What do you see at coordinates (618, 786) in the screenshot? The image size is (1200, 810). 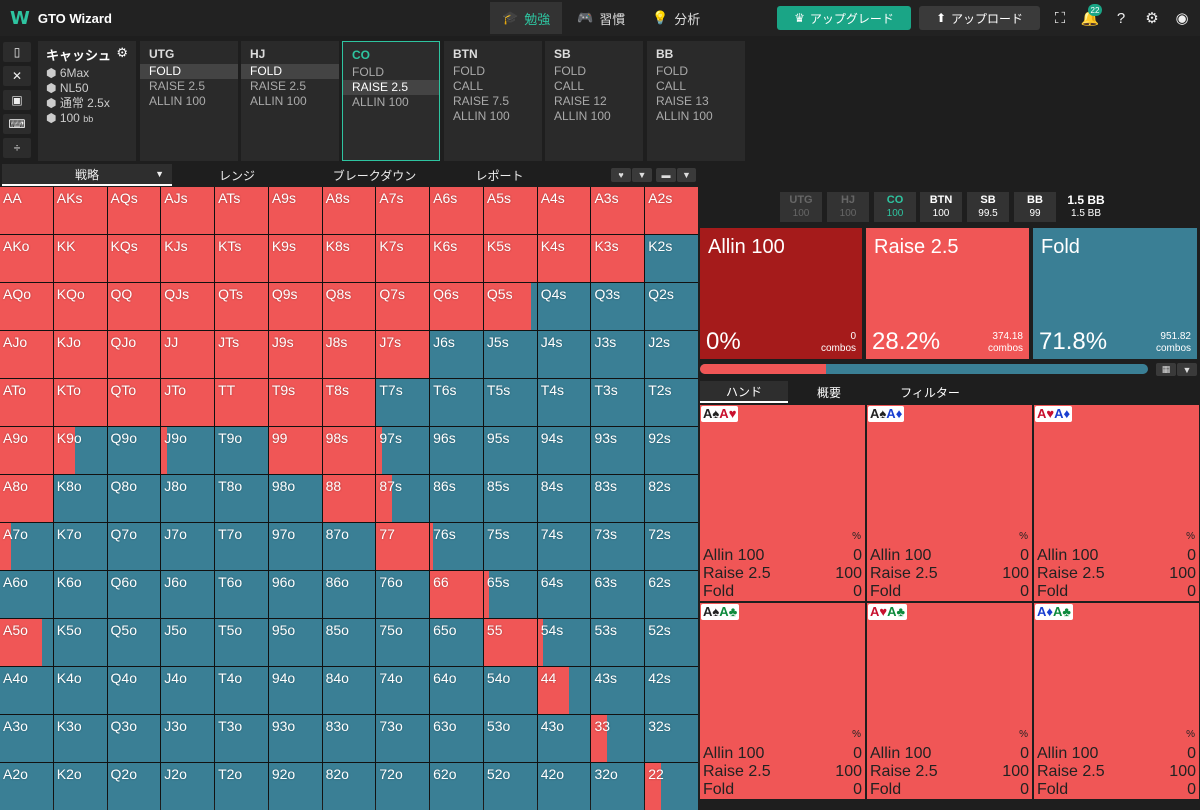 I see `hand-cell: 32o` at bounding box center [618, 786].